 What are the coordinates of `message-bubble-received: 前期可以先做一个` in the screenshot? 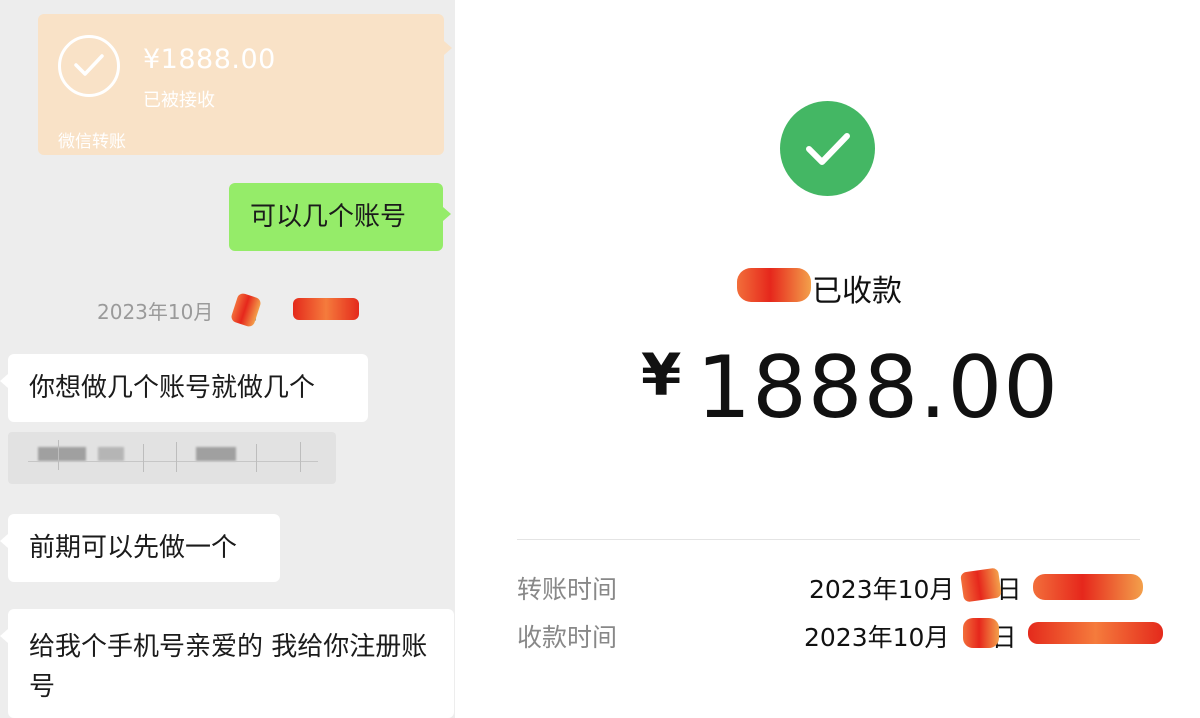 It's located at (140, 548).